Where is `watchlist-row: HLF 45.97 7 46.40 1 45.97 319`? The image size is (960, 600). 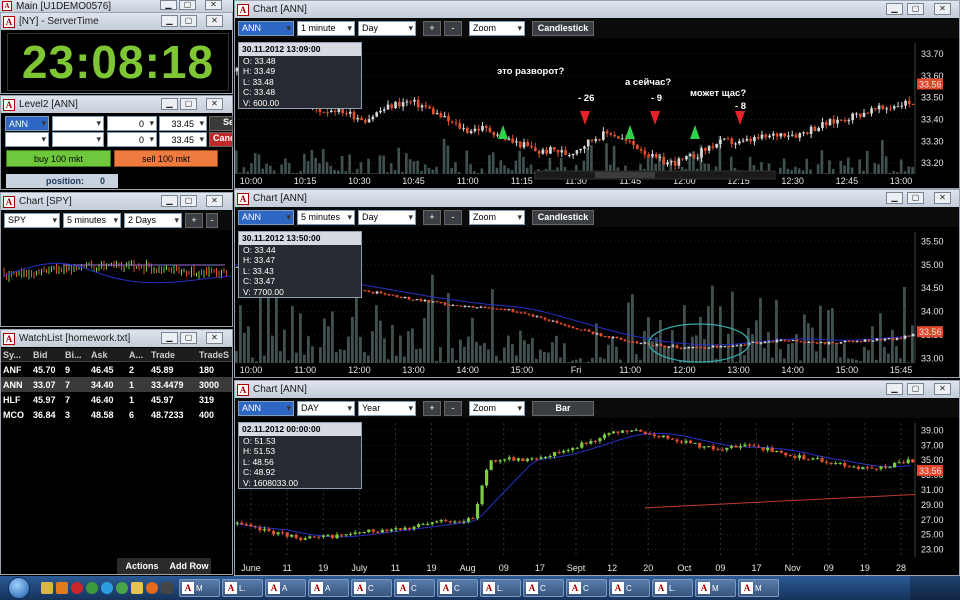 watchlist-row: HLF 45.97 7 46.40 1 45.97 319 is located at coordinates (116, 399).